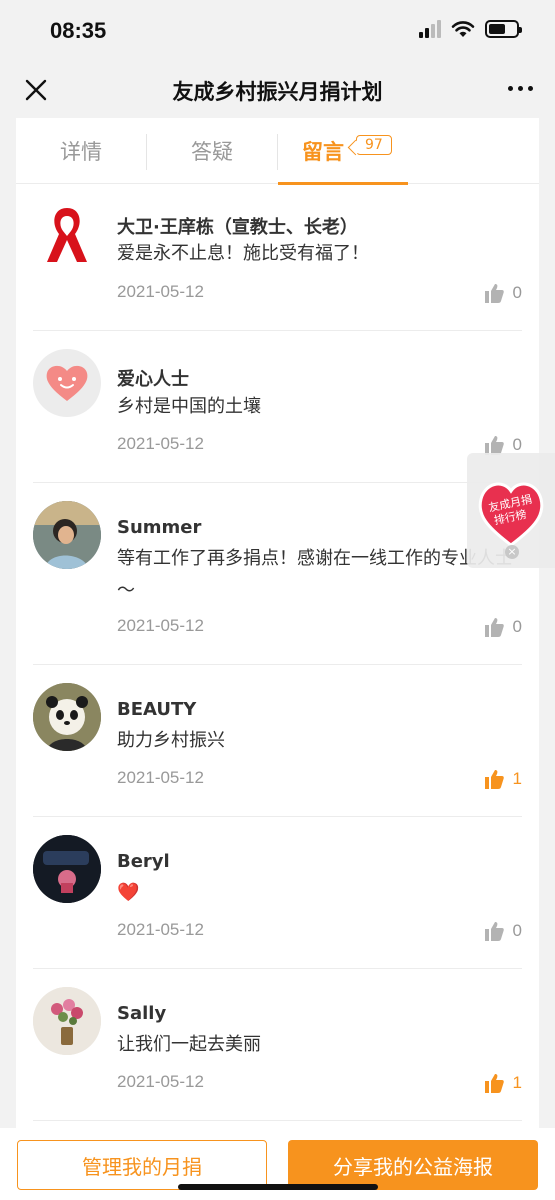  I want to click on battery-icon, so click(503, 29).